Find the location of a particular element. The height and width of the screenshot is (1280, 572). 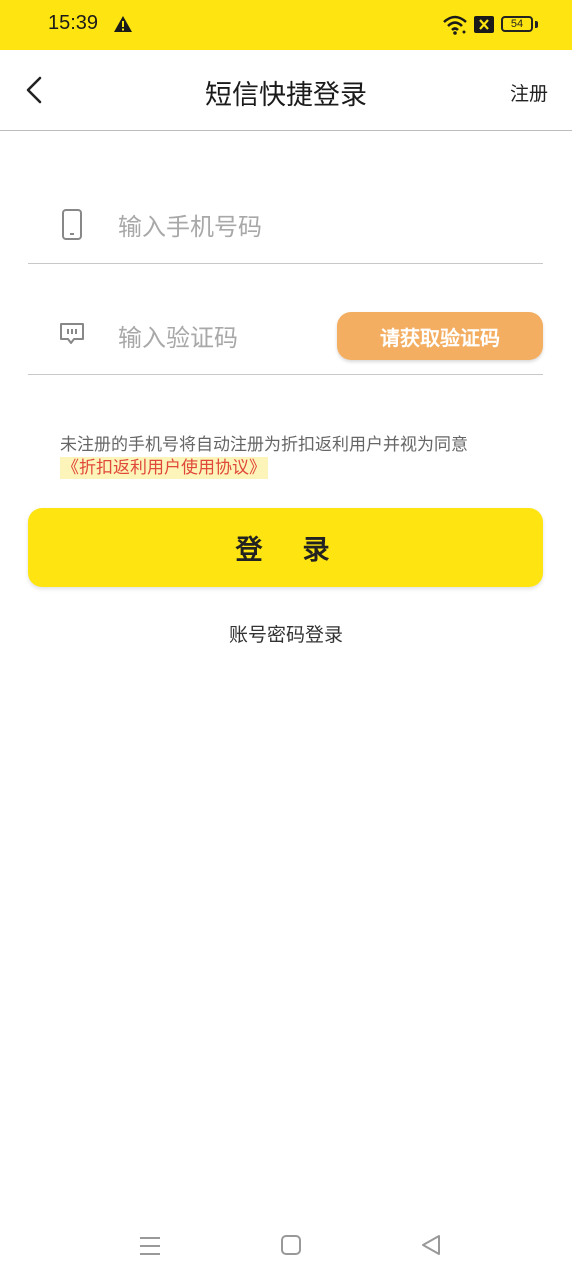

page-title: 短信快捷登录 is located at coordinates (286, 95).